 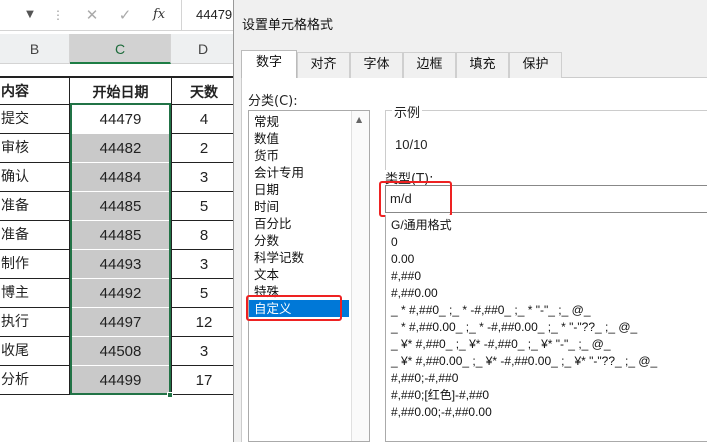 What do you see at coordinates (402, 259) in the screenshot?
I see `list-item: 0.00` at bounding box center [402, 259].